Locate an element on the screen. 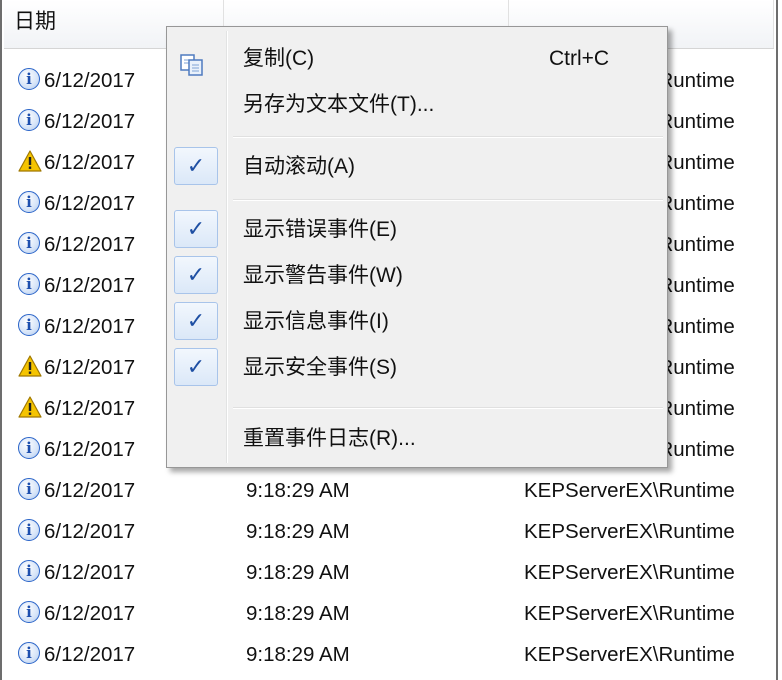  menu-item-show-warning: ✓ 显示警告事件(W) is located at coordinates (417, 276).